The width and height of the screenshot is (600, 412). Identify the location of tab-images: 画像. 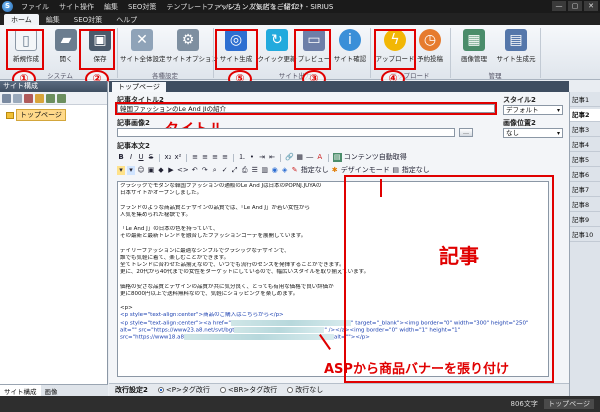
(51, 390).